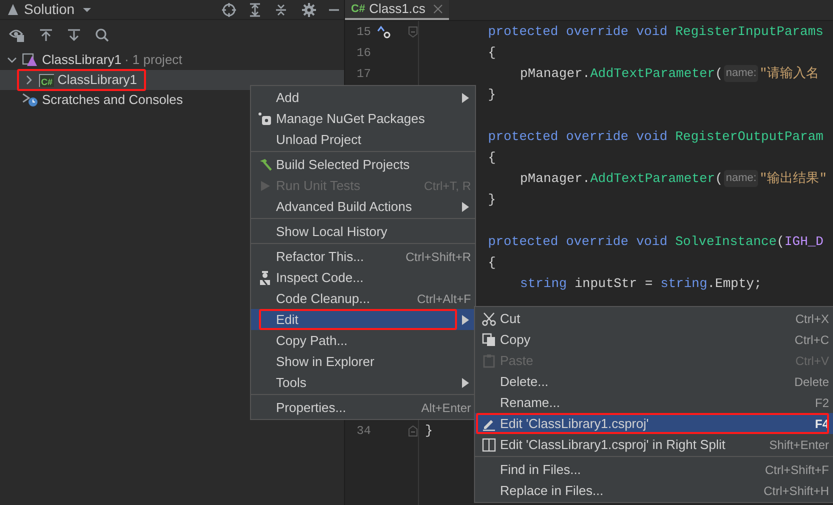 This screenshot has width=833, height=505. What do you see at coordinates (443, 299) in the screenshot?
I see `shortcut-text: Ctrl+Alt+F` at bounding box center [443, 299].